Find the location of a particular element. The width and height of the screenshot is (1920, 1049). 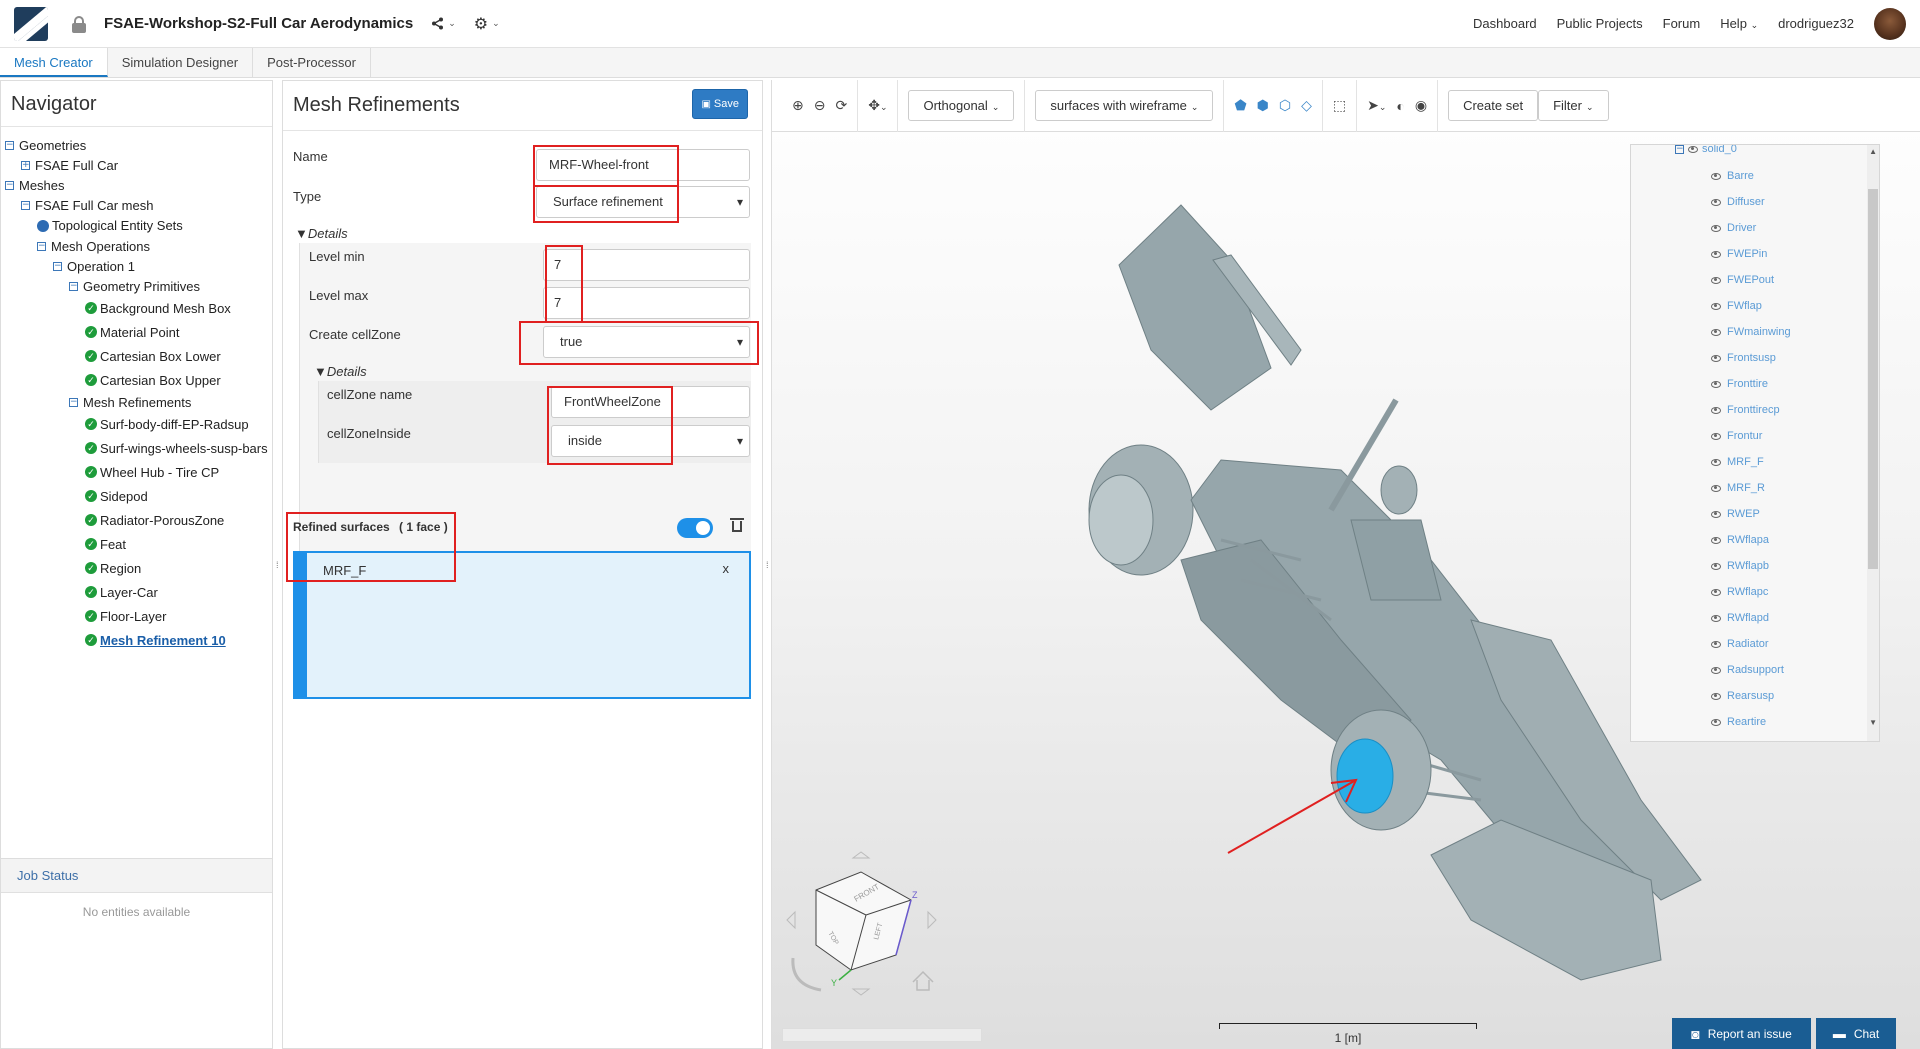

face-select-toggle is located at coordinates (695, 528).